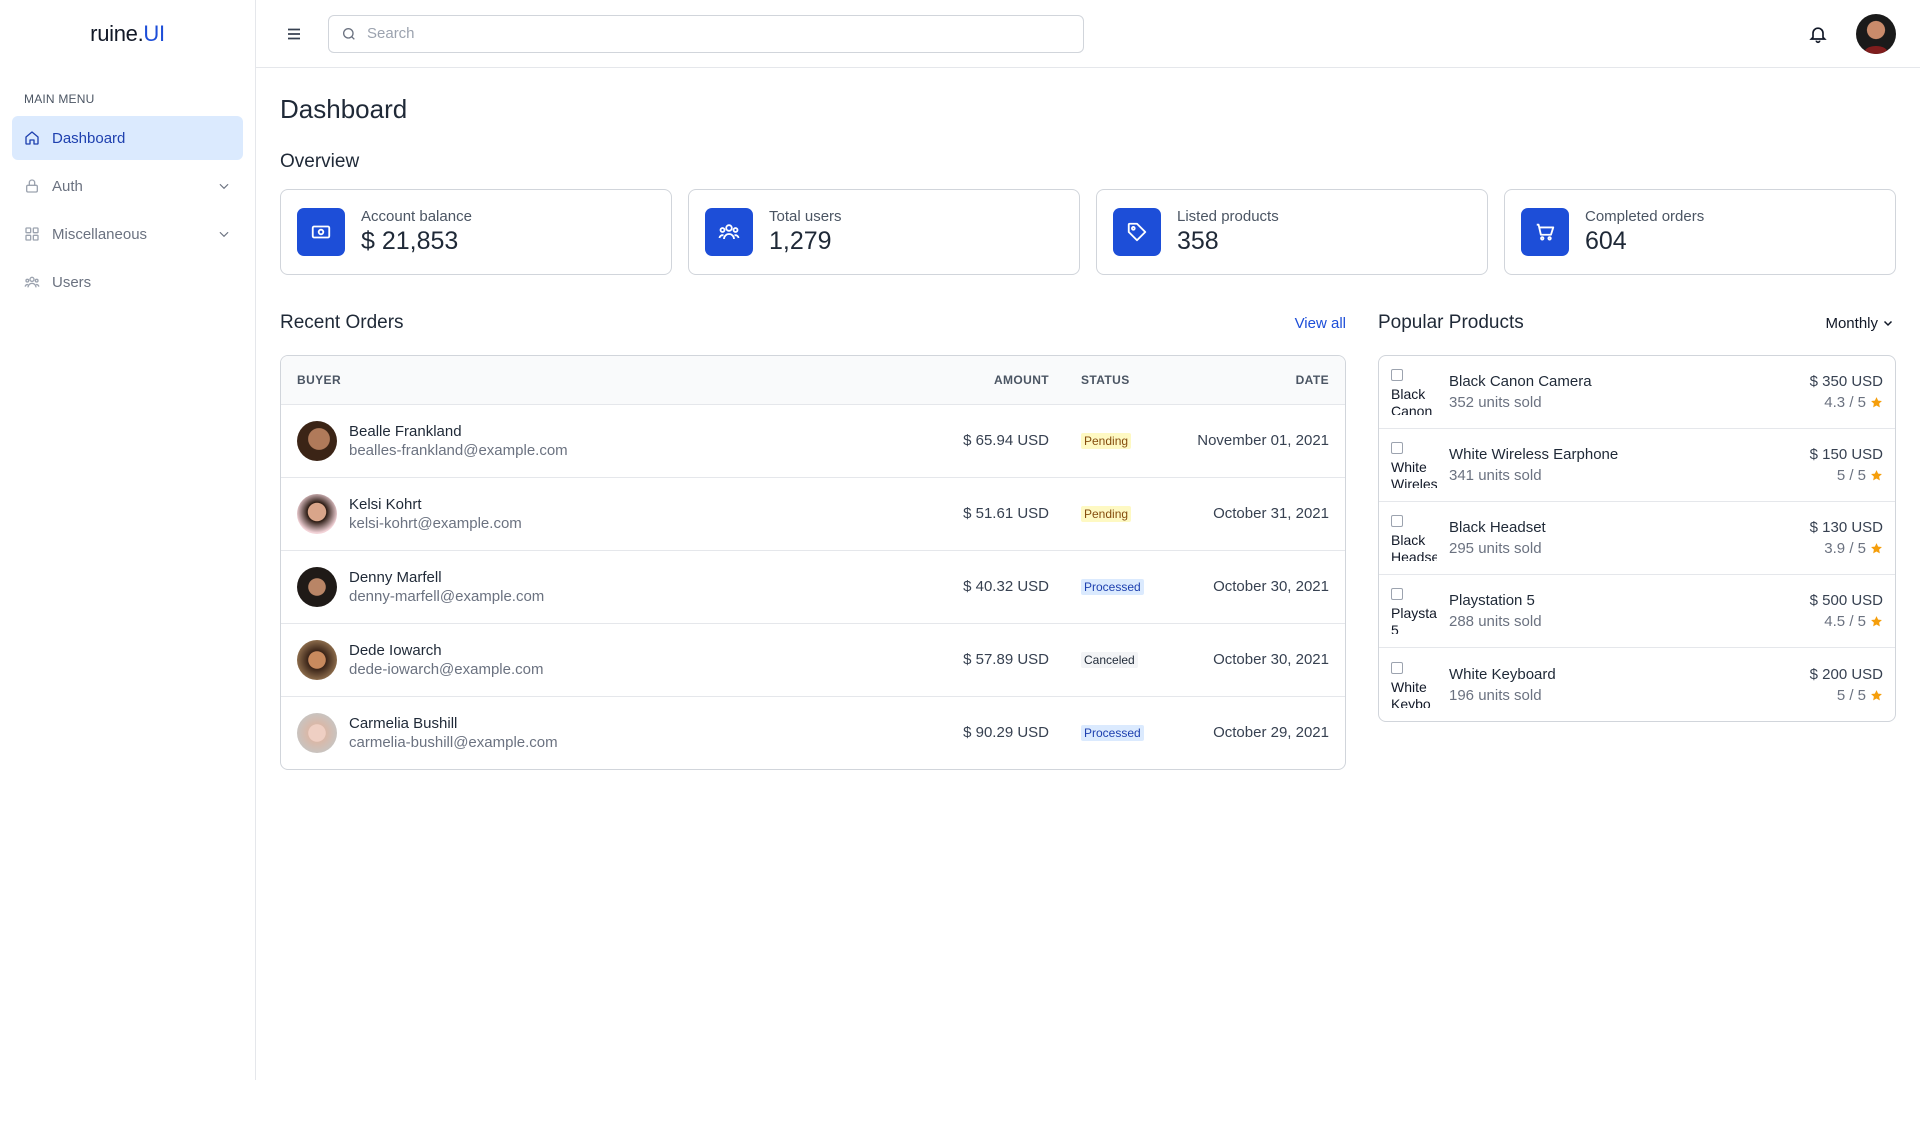 Image resolution: width=1920 pixels, height=1128 pixels. I want to click on product-name: Black Canon Camera, so click(1520, 381).